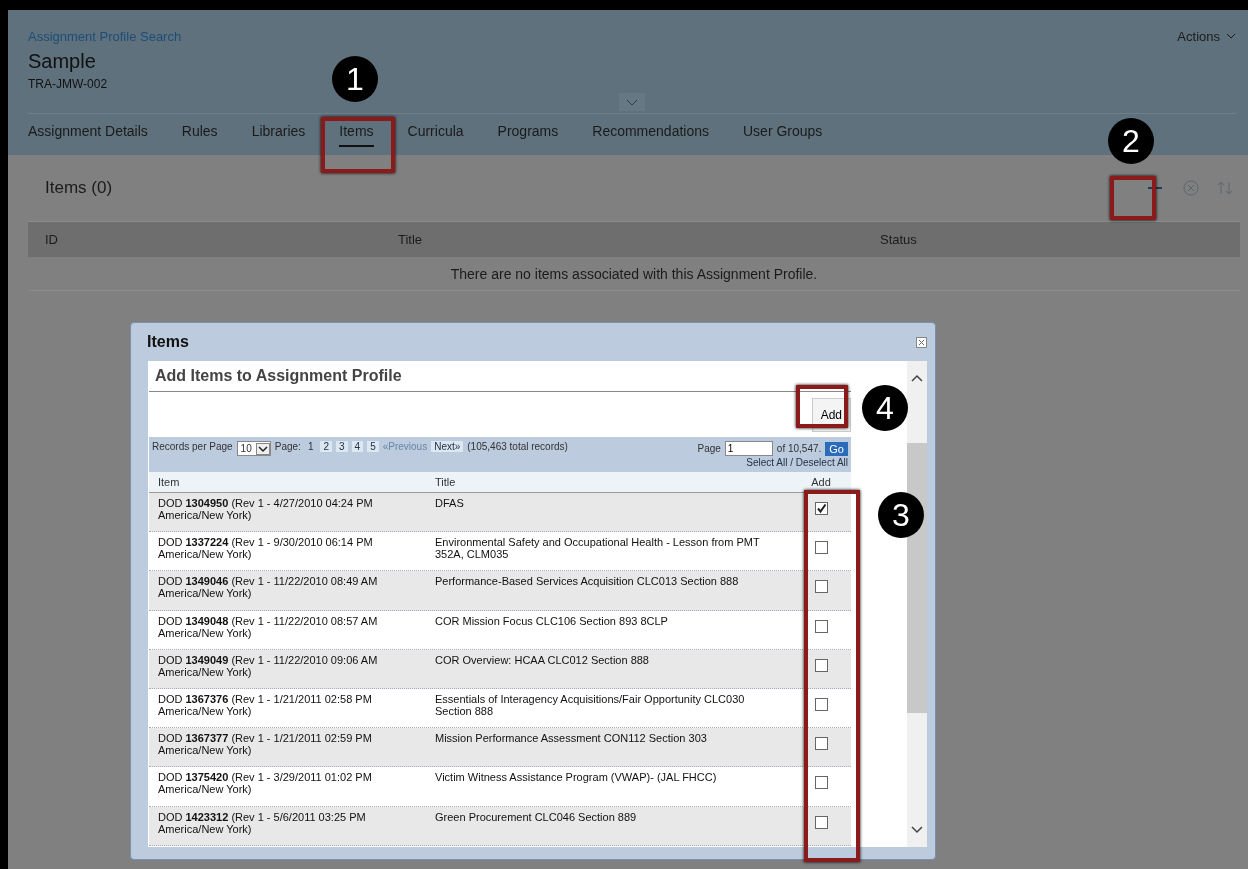 This screenshot has width=1248, height=869. I want to click on per-page-select: 10, so click(253, 448).